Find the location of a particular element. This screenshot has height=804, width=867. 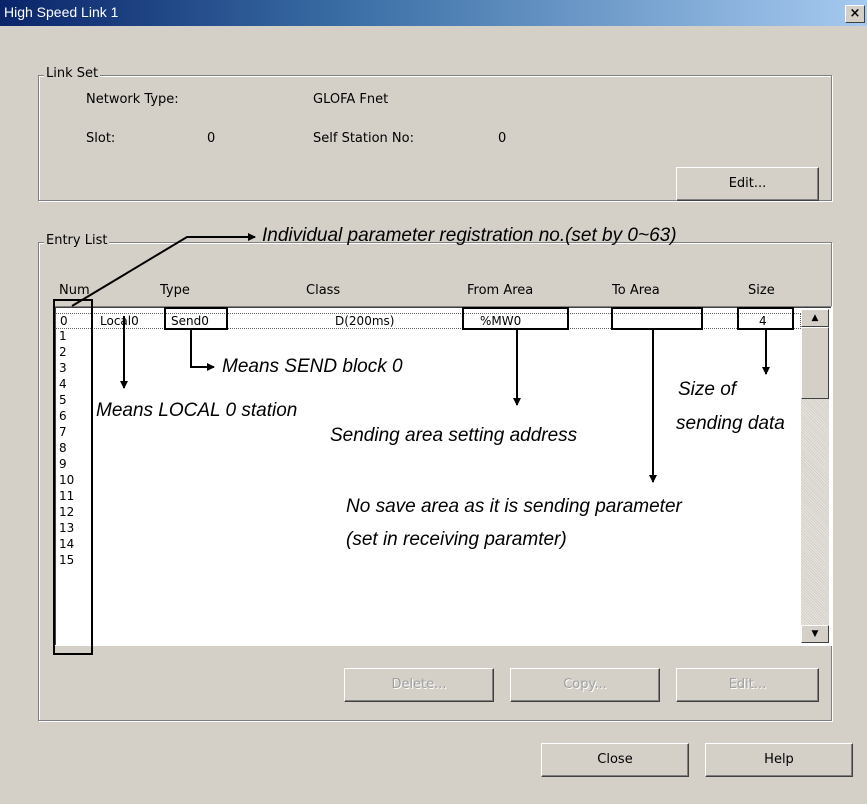

row-num: 8 is located at coordinates (63, 448).